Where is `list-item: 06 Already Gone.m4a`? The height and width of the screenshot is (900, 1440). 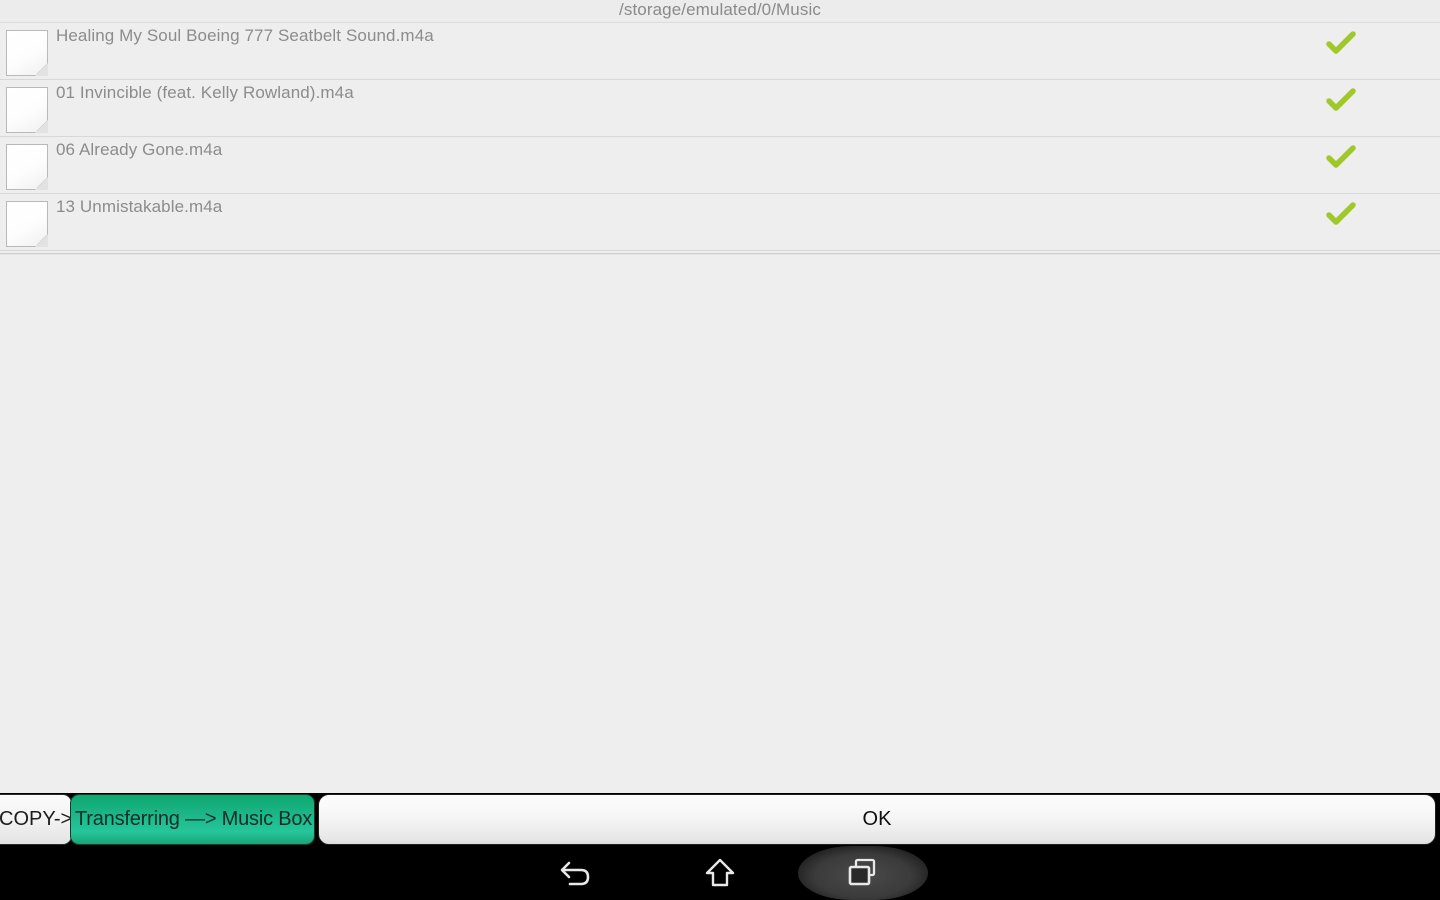 list-item: 06 Already Gone.m4a is located at coordinates (720, 165).